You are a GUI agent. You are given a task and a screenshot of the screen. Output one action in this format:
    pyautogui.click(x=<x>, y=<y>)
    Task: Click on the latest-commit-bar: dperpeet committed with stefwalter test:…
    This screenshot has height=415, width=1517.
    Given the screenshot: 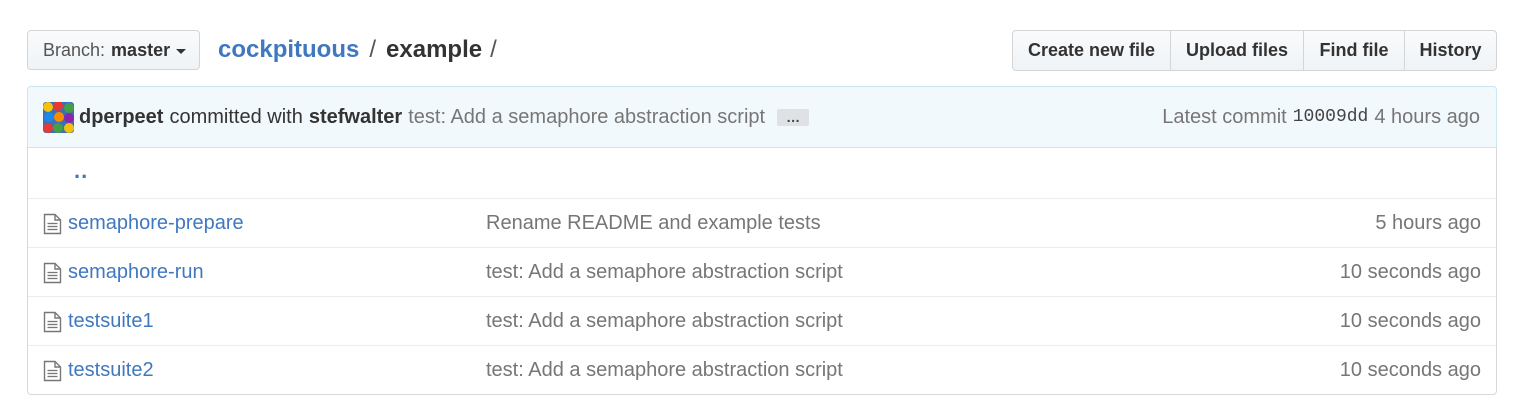 What is the action you would take?
    pyautogui.click(x=762, y=117)
    